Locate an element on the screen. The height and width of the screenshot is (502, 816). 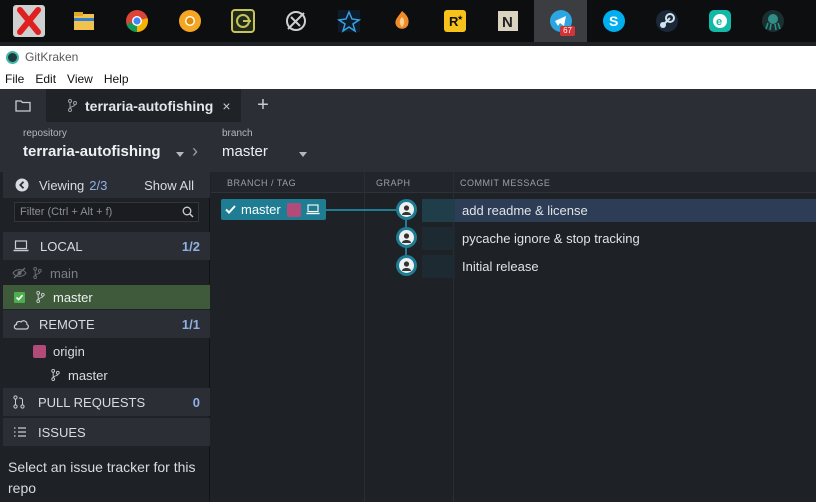
taskbar-rockstar: R ★ is located at coordinates (454, 21).